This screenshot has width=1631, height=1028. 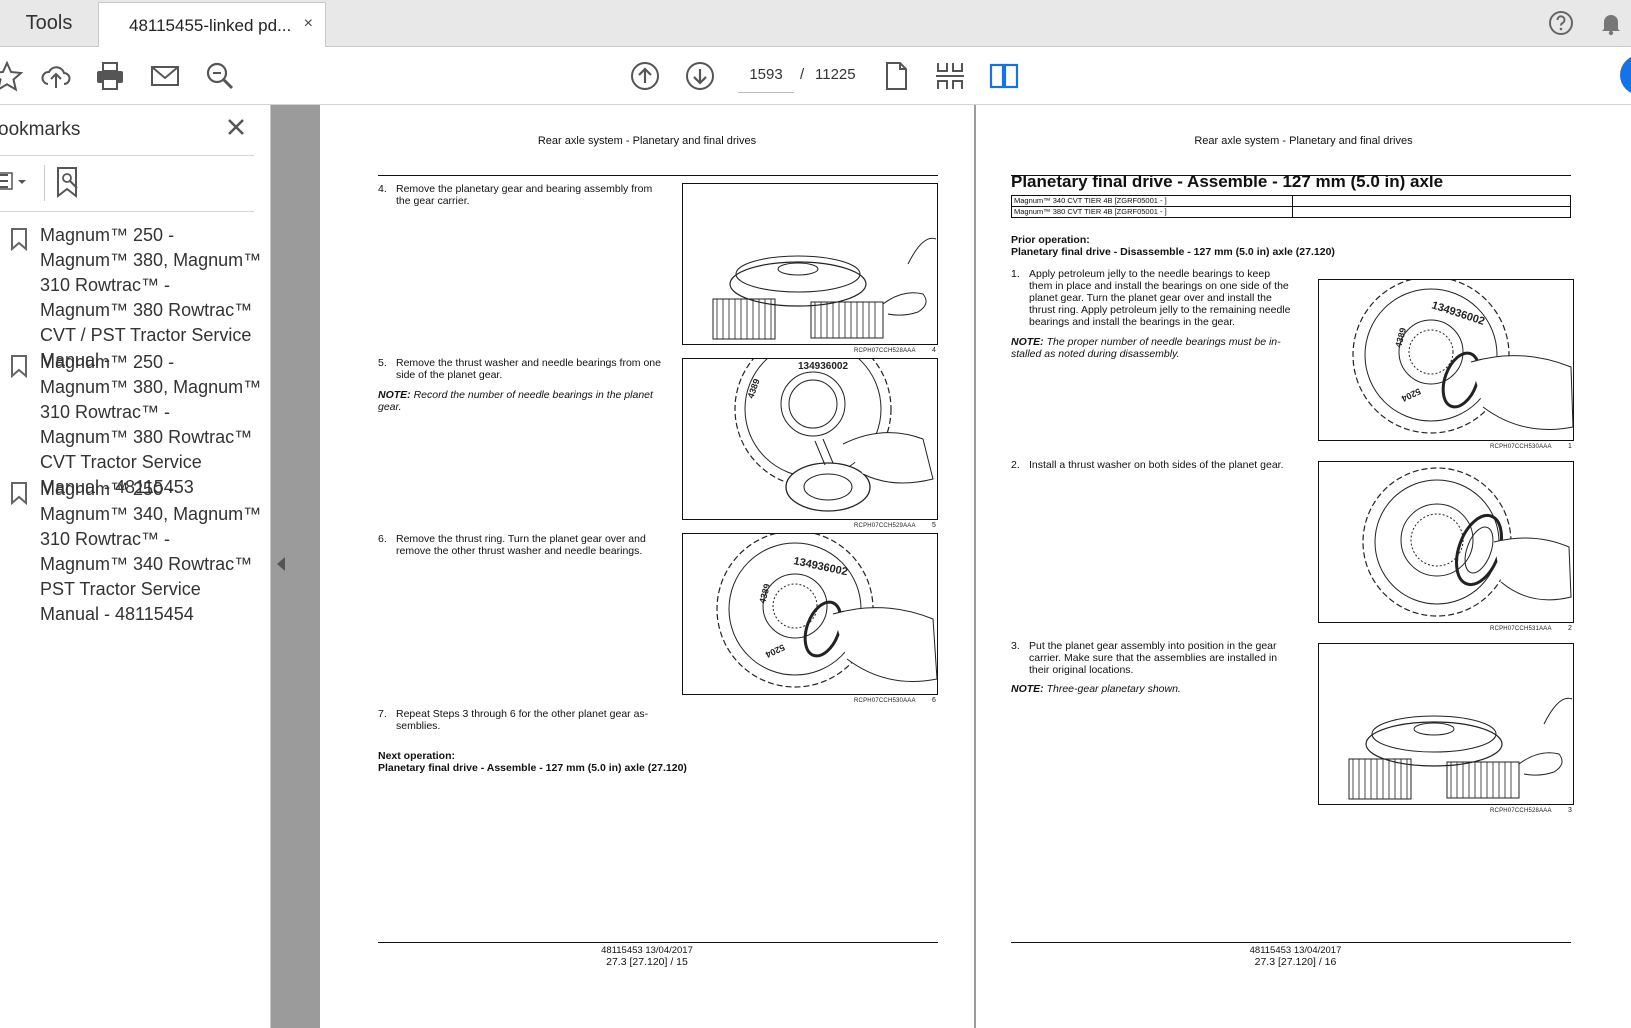 What do you see at coordinates (1467, 542) in the screenshot?
I see `planet-gear-illustration` at bounding box center [1467, 542].